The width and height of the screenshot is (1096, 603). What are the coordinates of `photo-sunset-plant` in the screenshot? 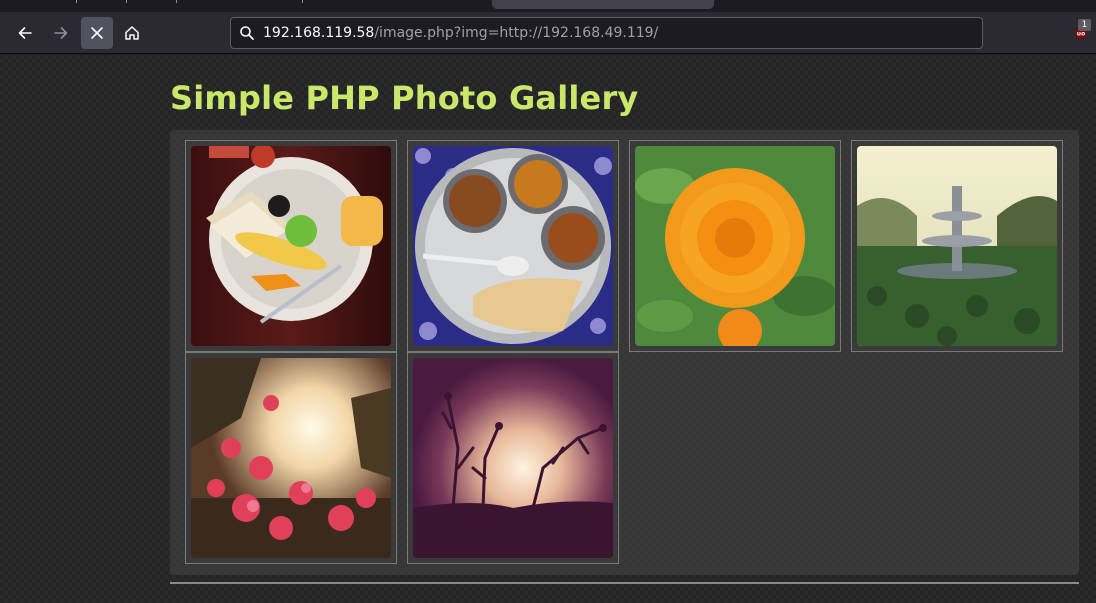 It's located at (513, 458).